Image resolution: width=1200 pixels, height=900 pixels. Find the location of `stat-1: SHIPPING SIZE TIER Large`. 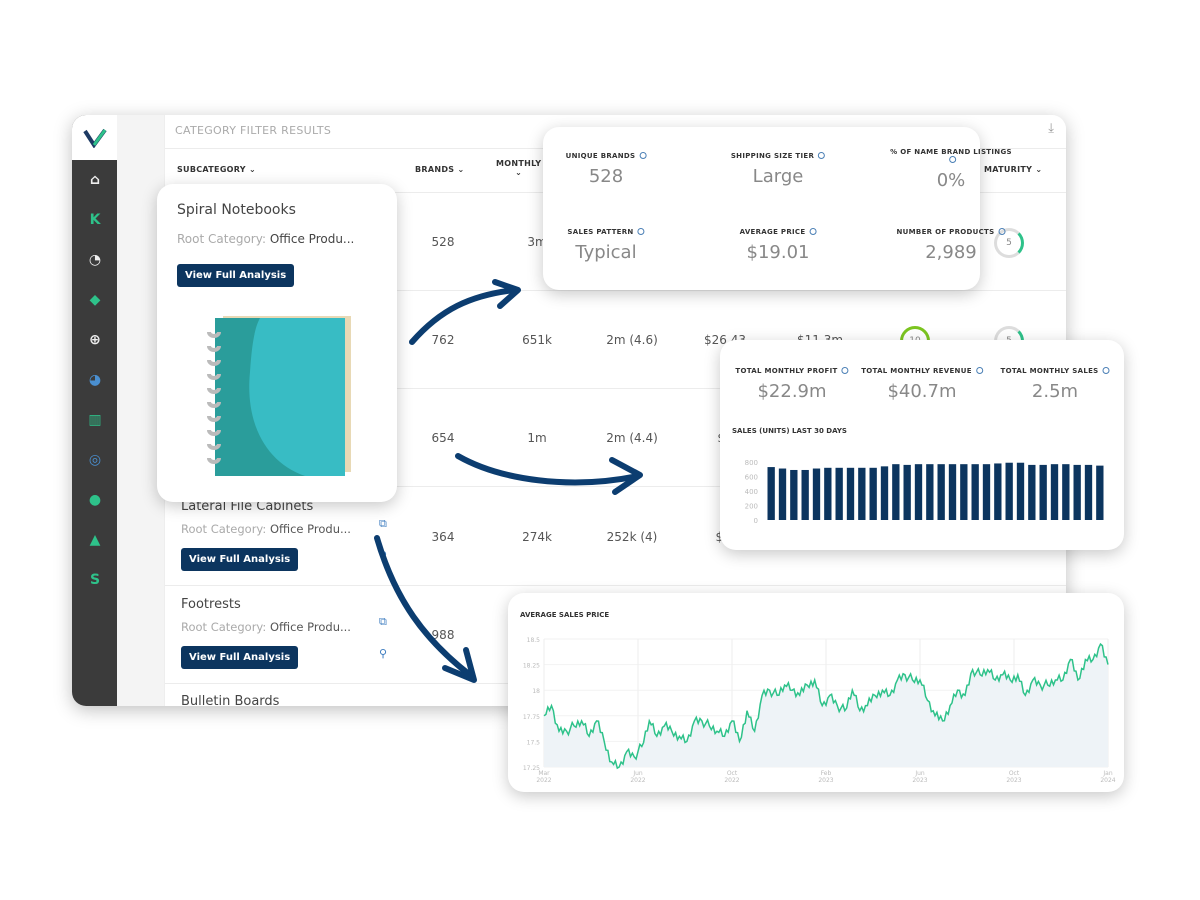

stat-1: SHIPPING SIZE TIER Large is located at coordinates (778, 169).